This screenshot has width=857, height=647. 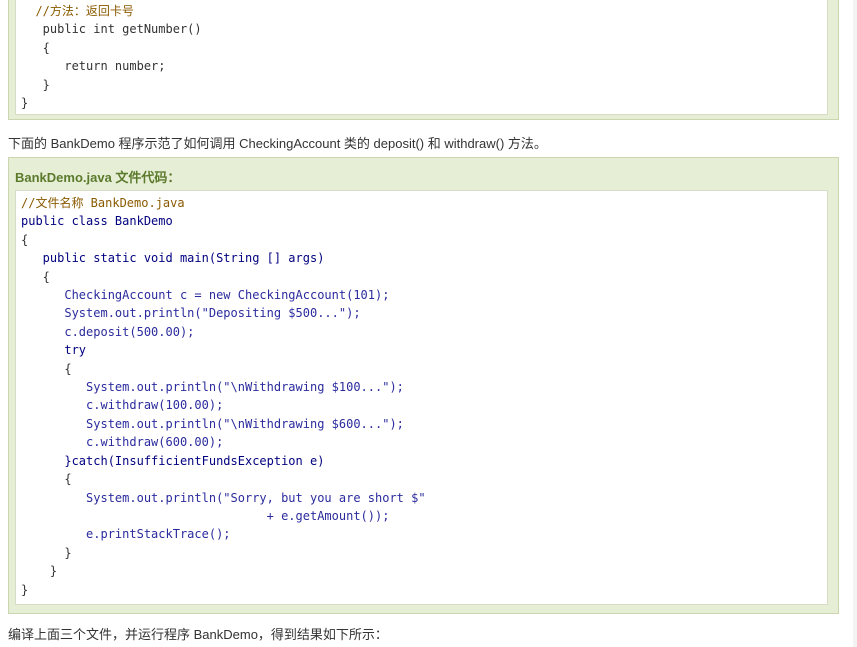 I want to click on code-line: try, so click(x=54, y=350).